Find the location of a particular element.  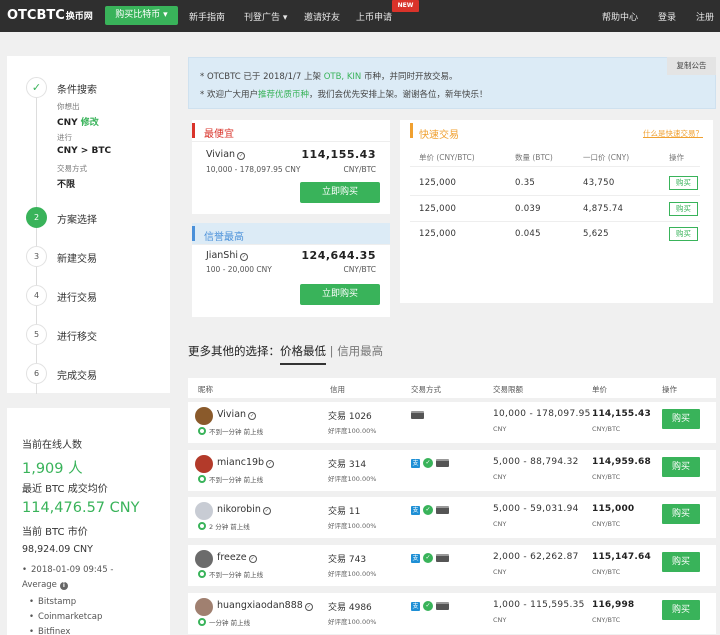

quick-row-3-price: 125,000 is located at coordinates (438, 234).